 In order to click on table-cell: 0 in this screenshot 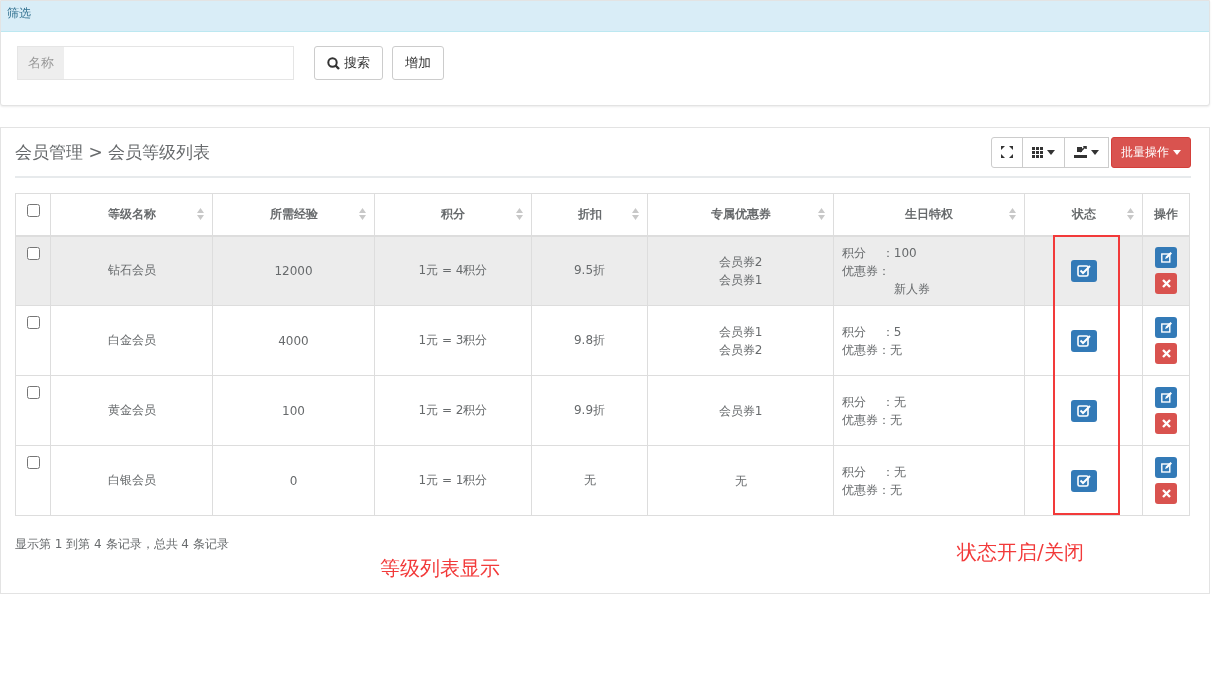, I will do `click(293, 480)`.